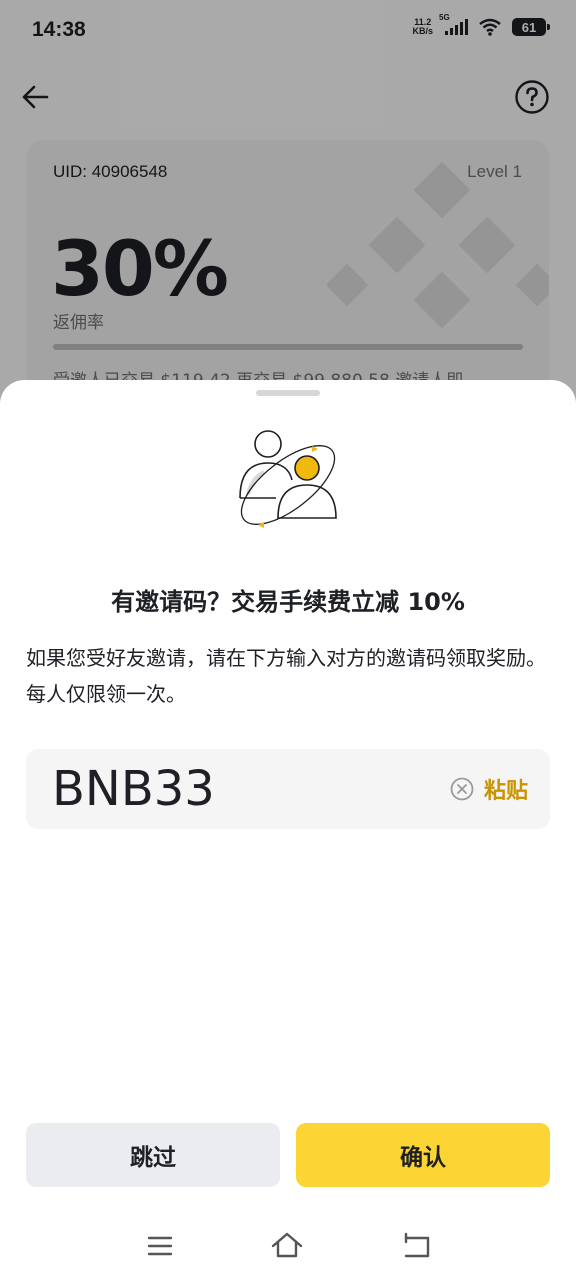 The width and height of the screenshot is (576, 1280). Describe the element at coordinates (416, 1246) in the screenshot. I see `back-icon` at that location.